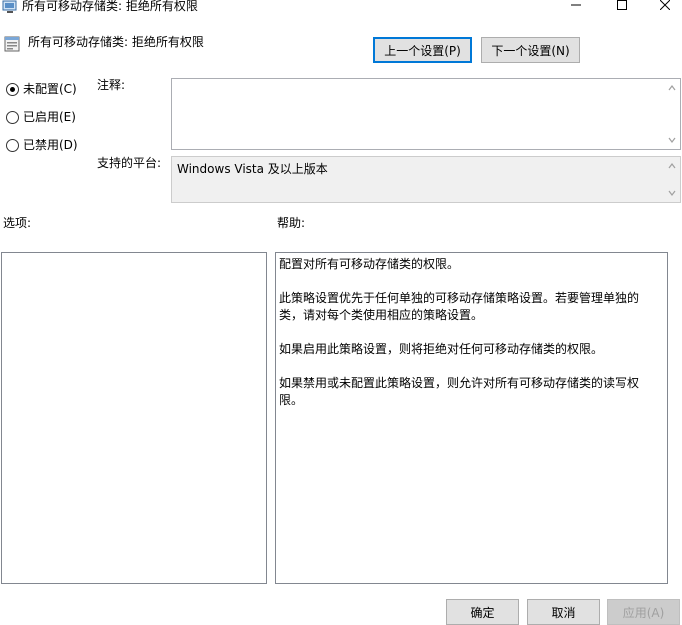  I want to click on radio-enabled: 已启用(E), so click(41, 117).